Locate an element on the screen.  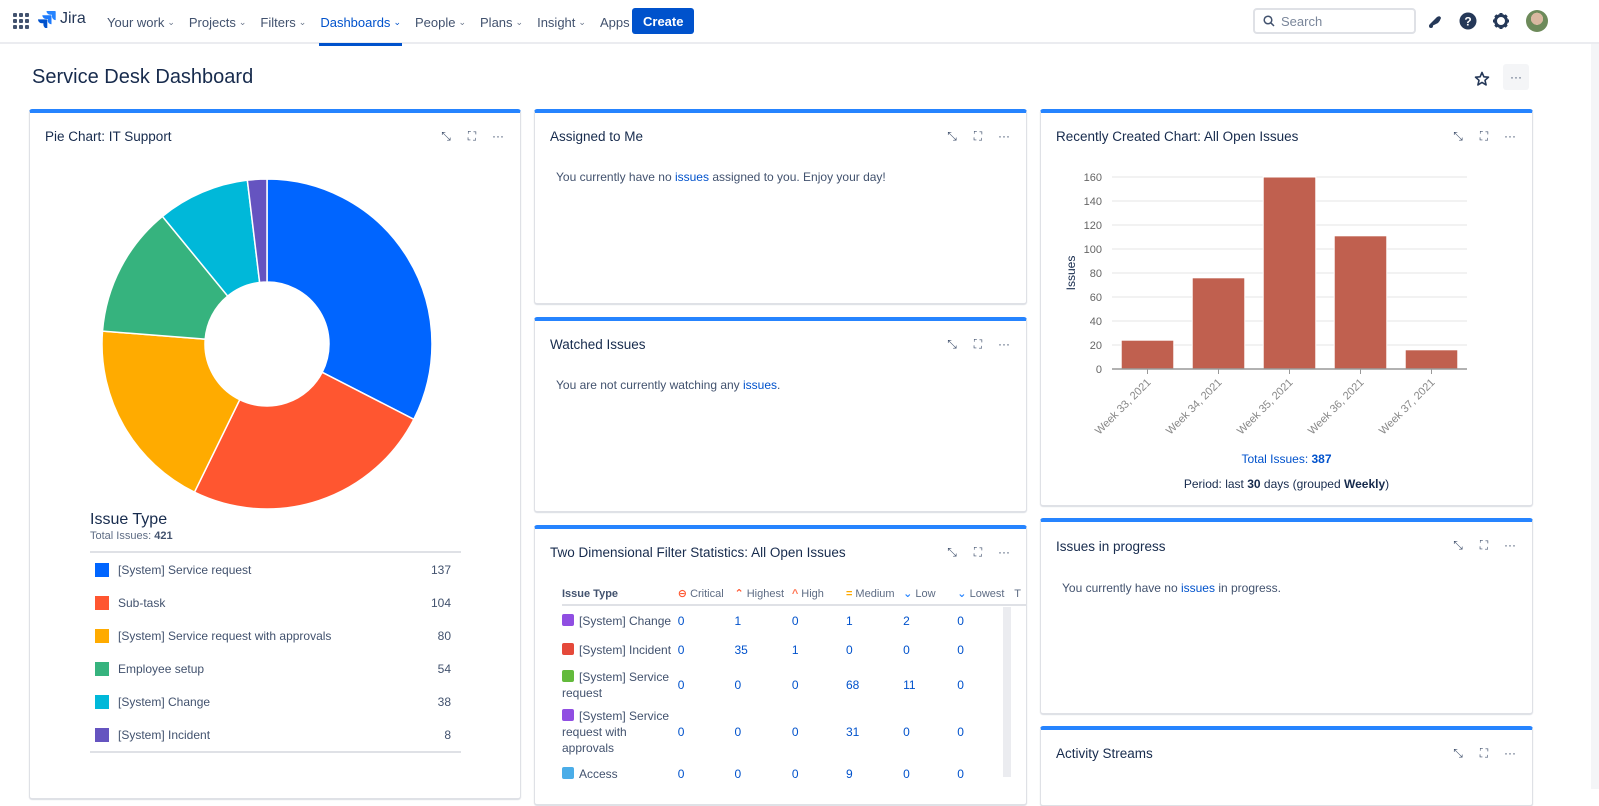
gadget-actions: ⤡ ⛶ ··· is located at coordinates (1484, 545).